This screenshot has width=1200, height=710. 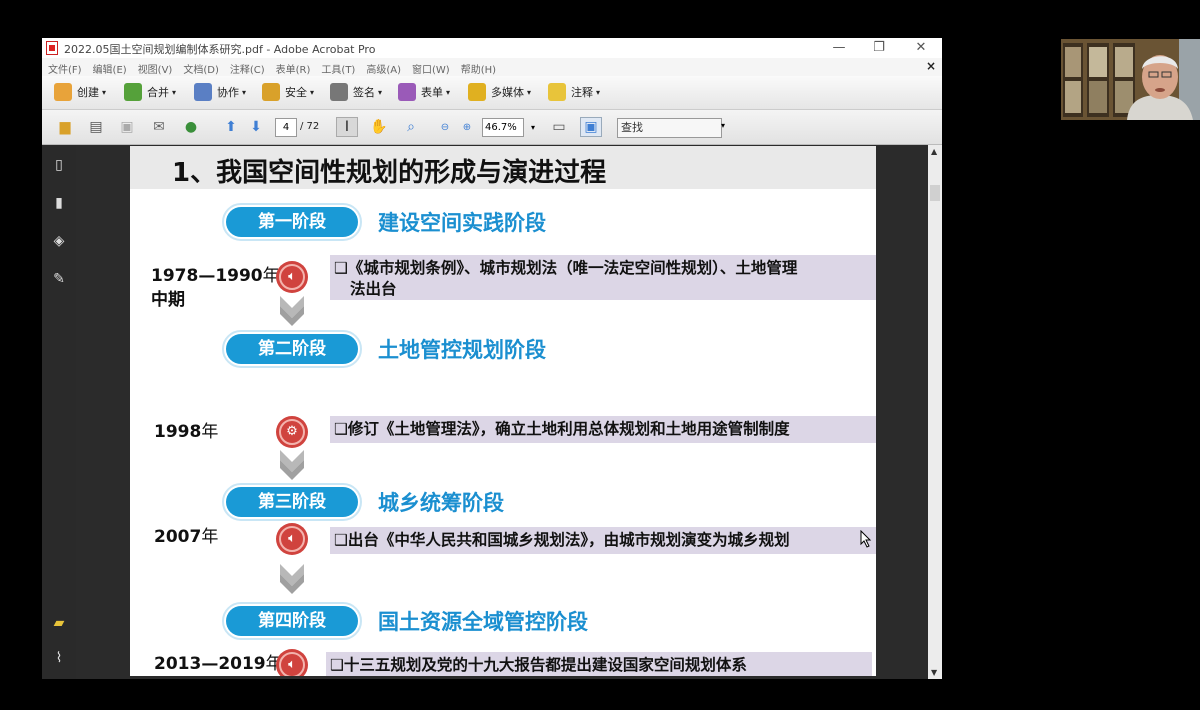 What do you see at coordinates (441, 503) in the screenshot?
I see `stage-name: 城乡统筹阶段` at bounding box center [441, 503].